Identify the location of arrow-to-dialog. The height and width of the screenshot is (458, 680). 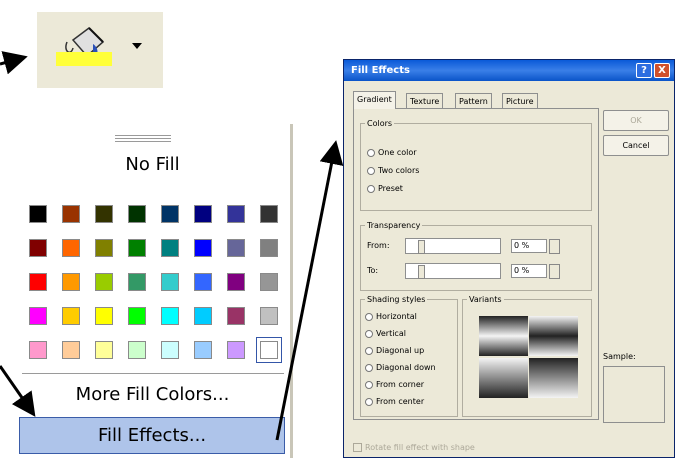
(309, 290).